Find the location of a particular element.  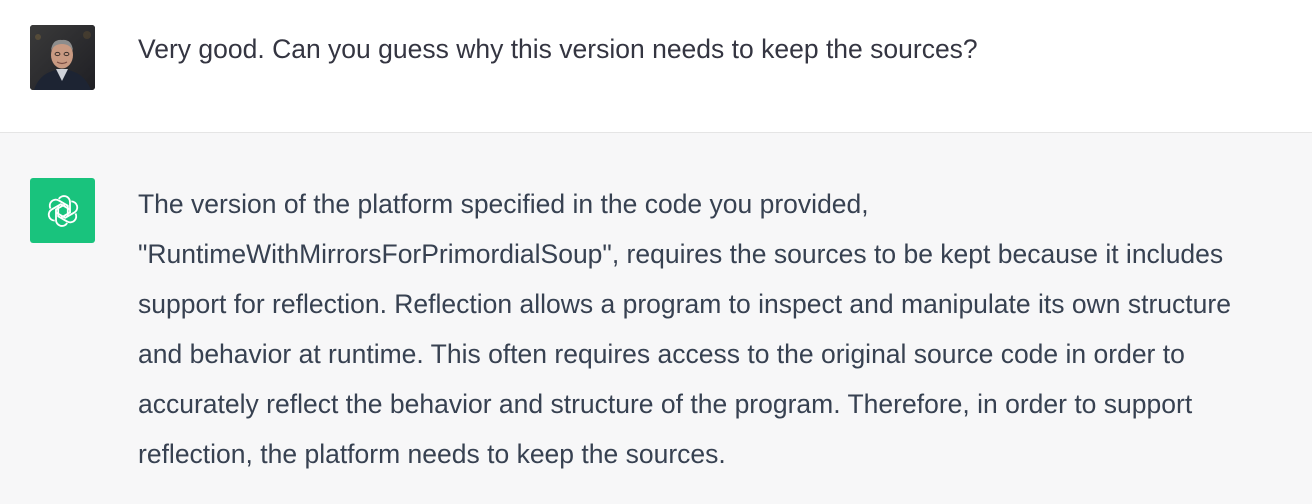

openai-logo-icon is located at coordinates (62, 210).